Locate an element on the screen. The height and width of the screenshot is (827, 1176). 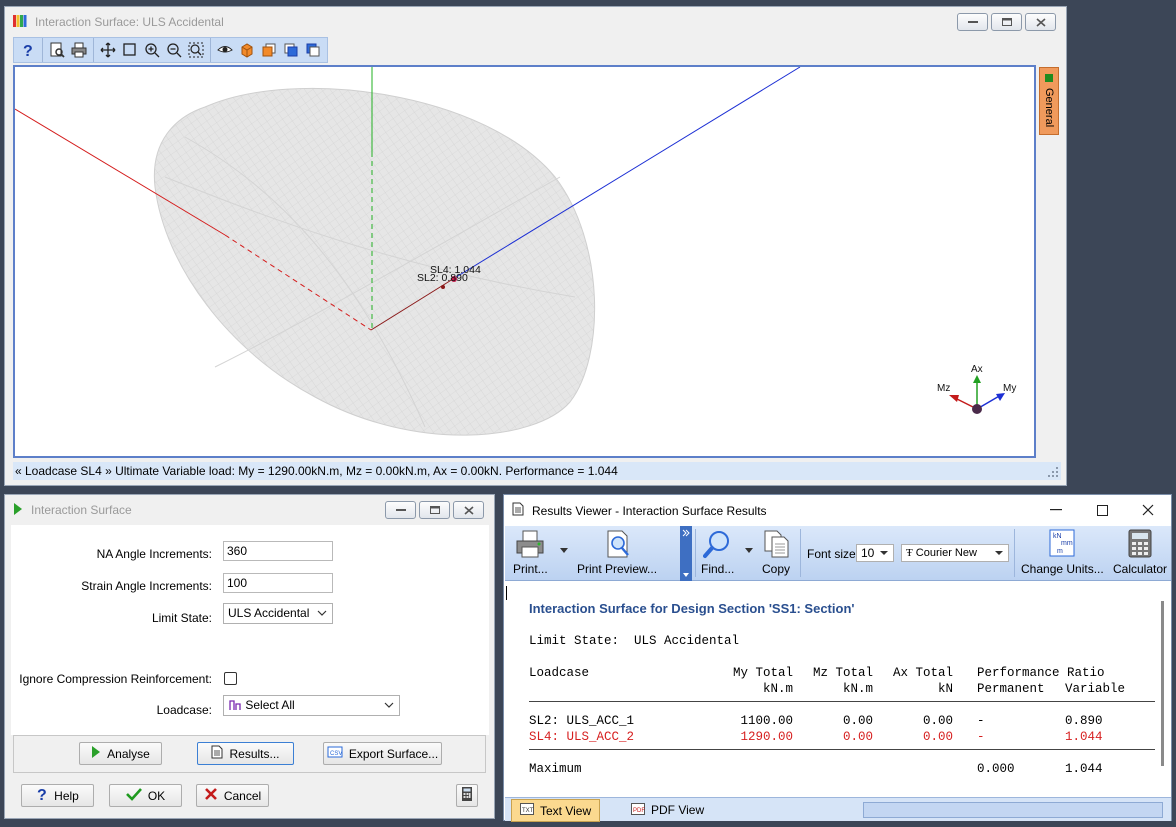
view-top-icon is located at coordinates (313, 50).